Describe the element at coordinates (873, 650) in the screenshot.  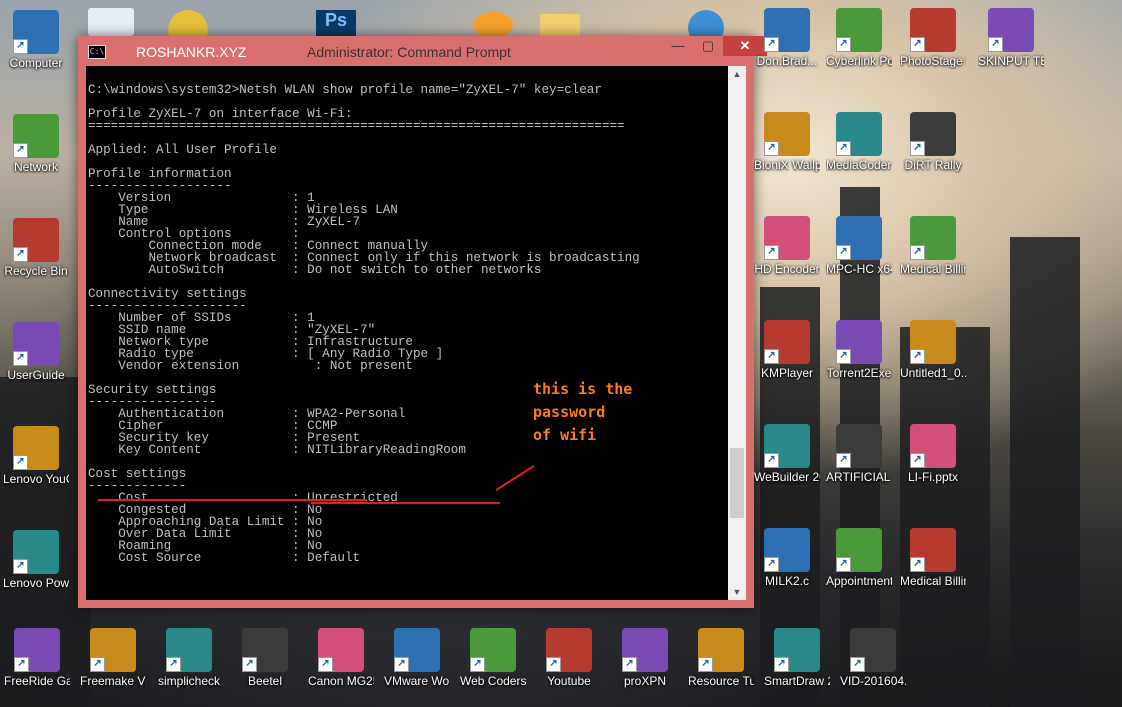
I see `video-icon: ↗` at that location.